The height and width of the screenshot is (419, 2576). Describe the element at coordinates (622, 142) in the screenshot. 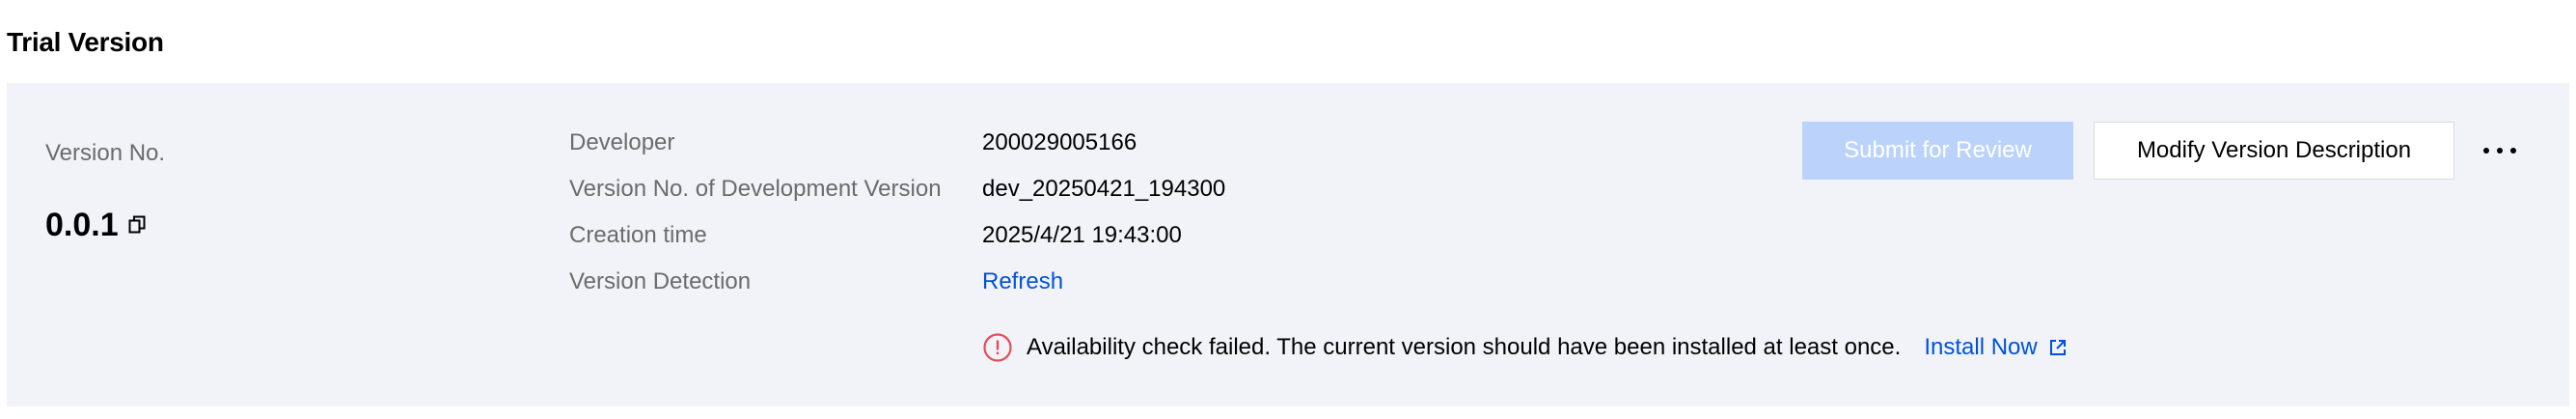

I see `developer-label: Developer` at that location.